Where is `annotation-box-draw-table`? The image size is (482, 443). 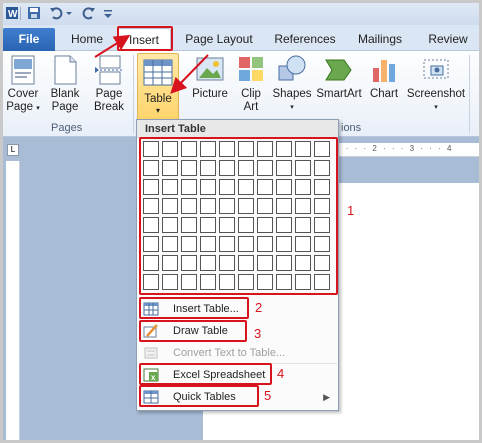
annotation-box-draw-table is located at coordinates (193, 331).